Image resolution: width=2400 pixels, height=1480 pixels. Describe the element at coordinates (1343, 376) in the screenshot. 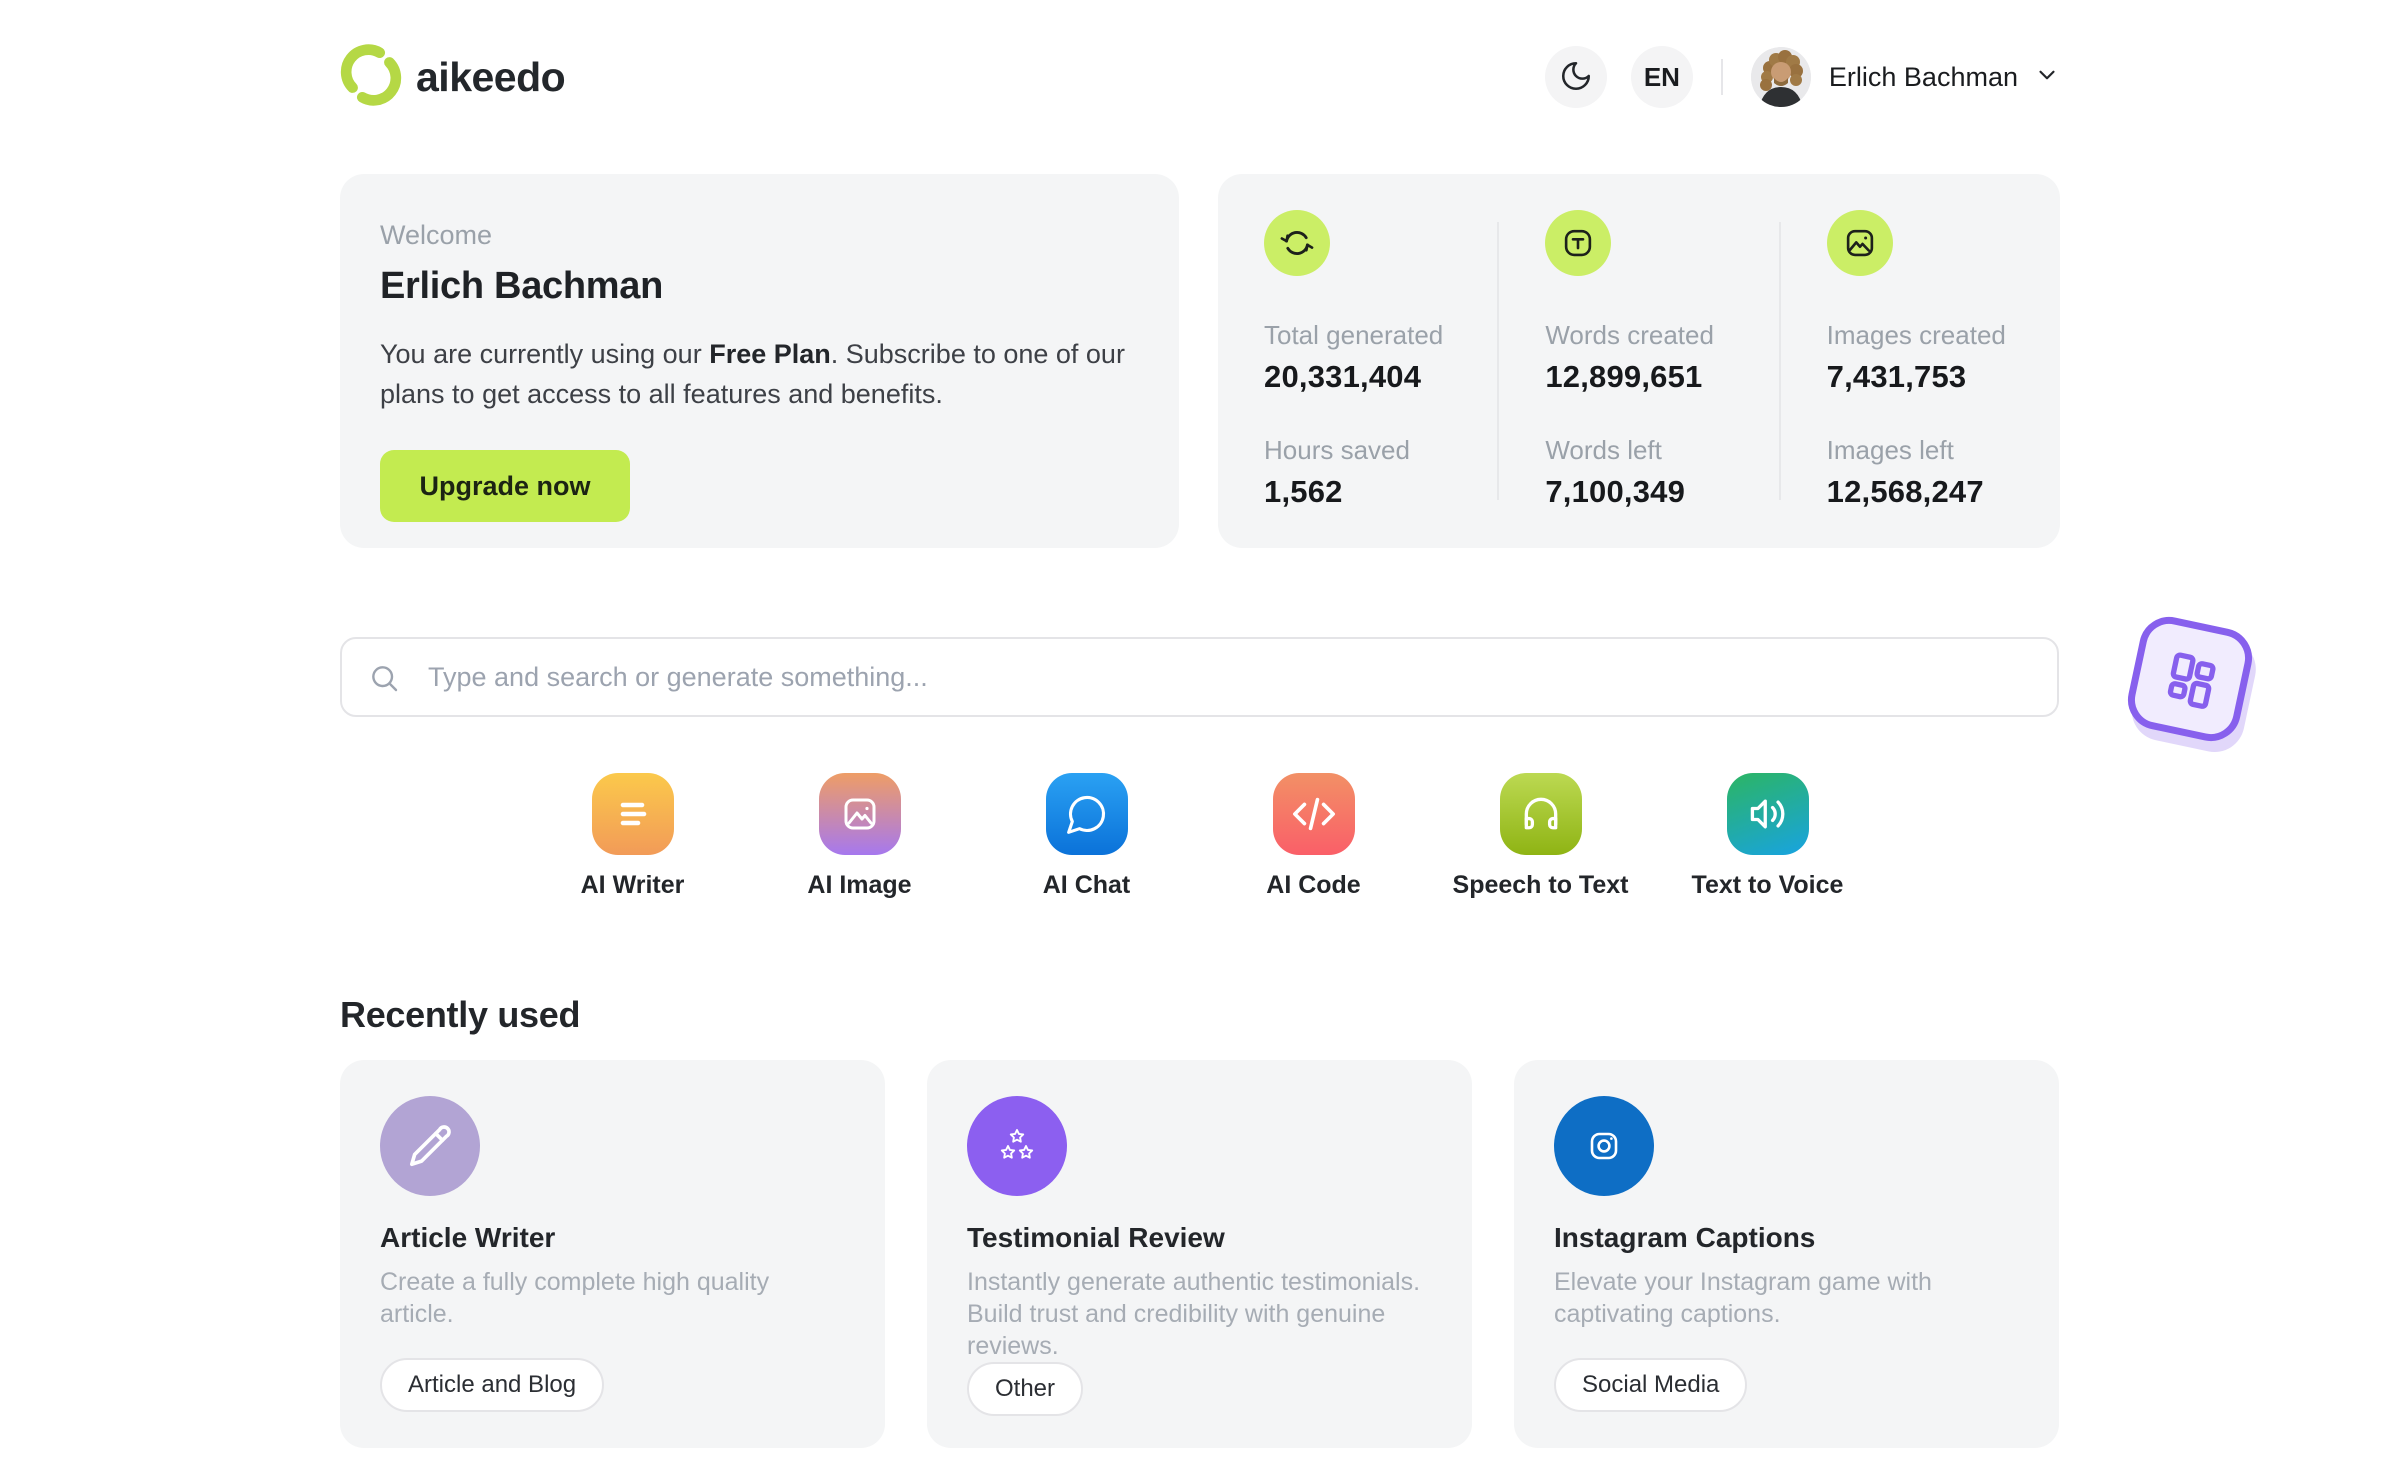

I see `stat-value: 20,331,404` at that location.